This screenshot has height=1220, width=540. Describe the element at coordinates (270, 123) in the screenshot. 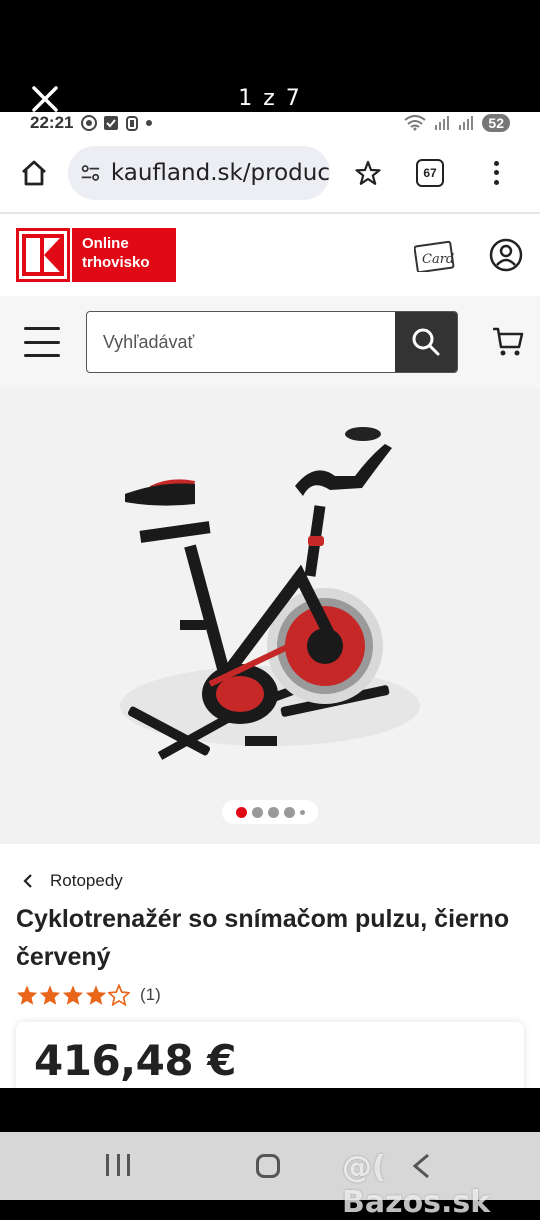

I see `status-bar: 22:21 52` at that location.